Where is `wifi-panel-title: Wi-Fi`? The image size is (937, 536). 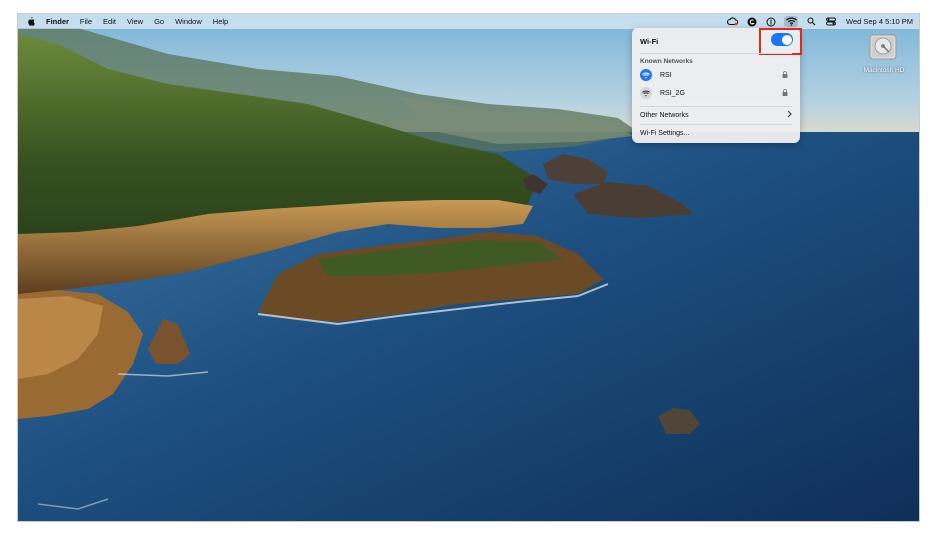
wifi-panel-title: Wi-Fi is located at coordinates (649, 41).